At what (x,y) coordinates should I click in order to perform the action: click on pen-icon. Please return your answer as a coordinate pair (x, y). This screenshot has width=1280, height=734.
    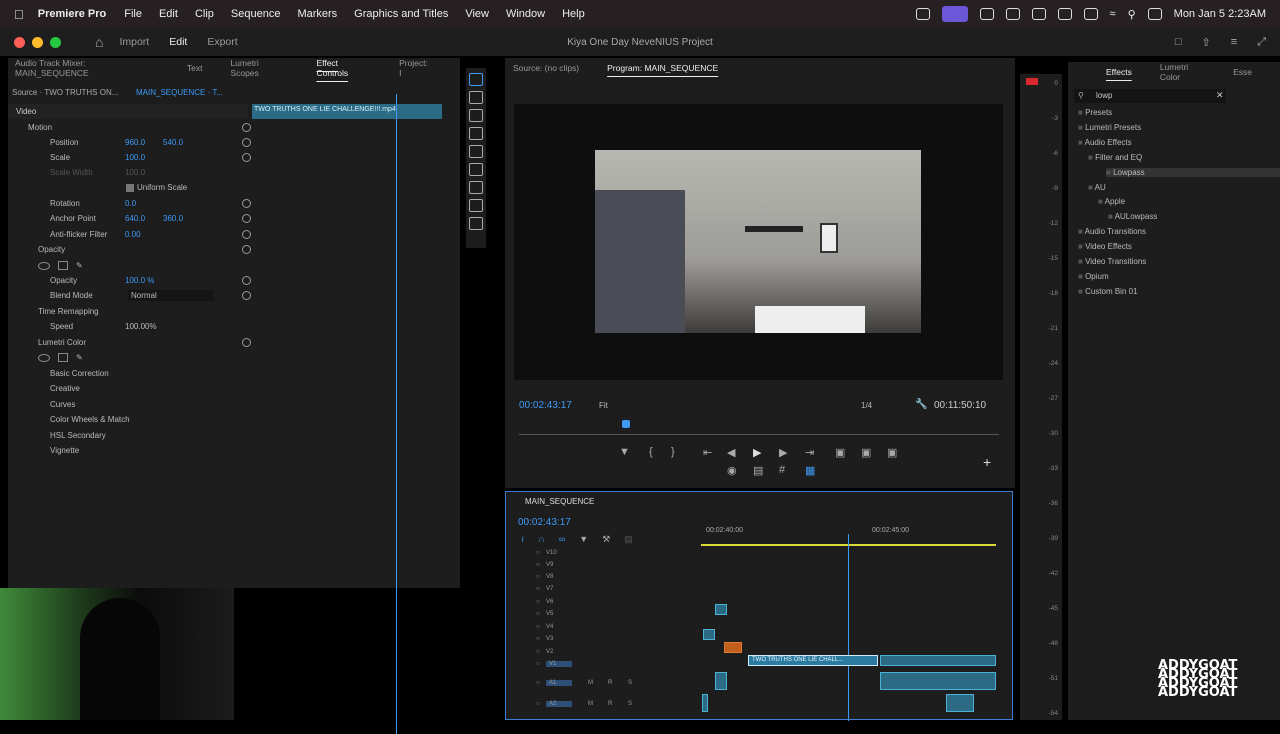
    Looking at the image, I should click on (476, 169).